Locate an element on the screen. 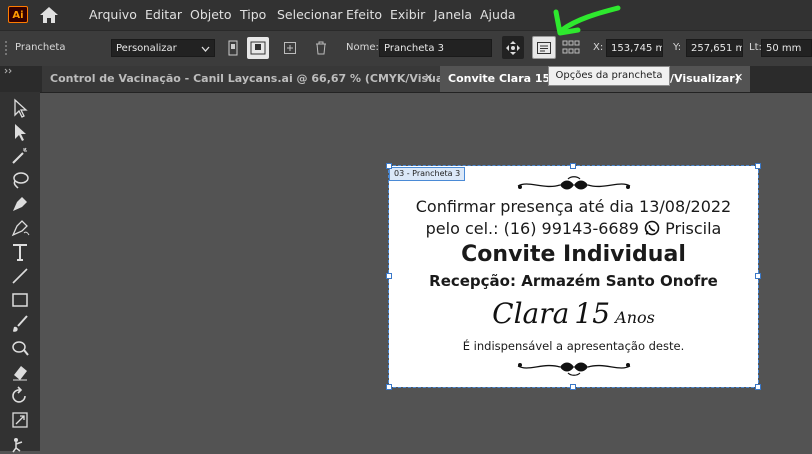  menu-exibir: Exibir is located at coordinates (407, 14).